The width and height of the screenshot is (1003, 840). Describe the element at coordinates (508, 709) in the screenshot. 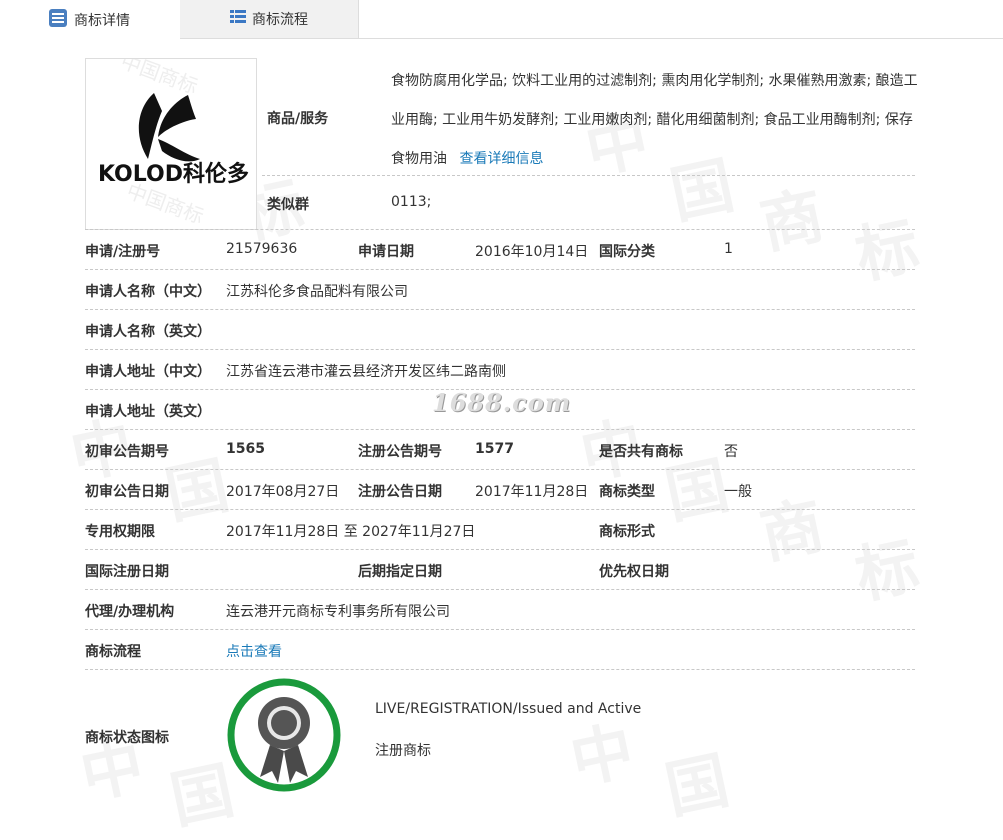

I see `status-en-text: LIVE/REGISTRATION/Issued and Active` at that location.